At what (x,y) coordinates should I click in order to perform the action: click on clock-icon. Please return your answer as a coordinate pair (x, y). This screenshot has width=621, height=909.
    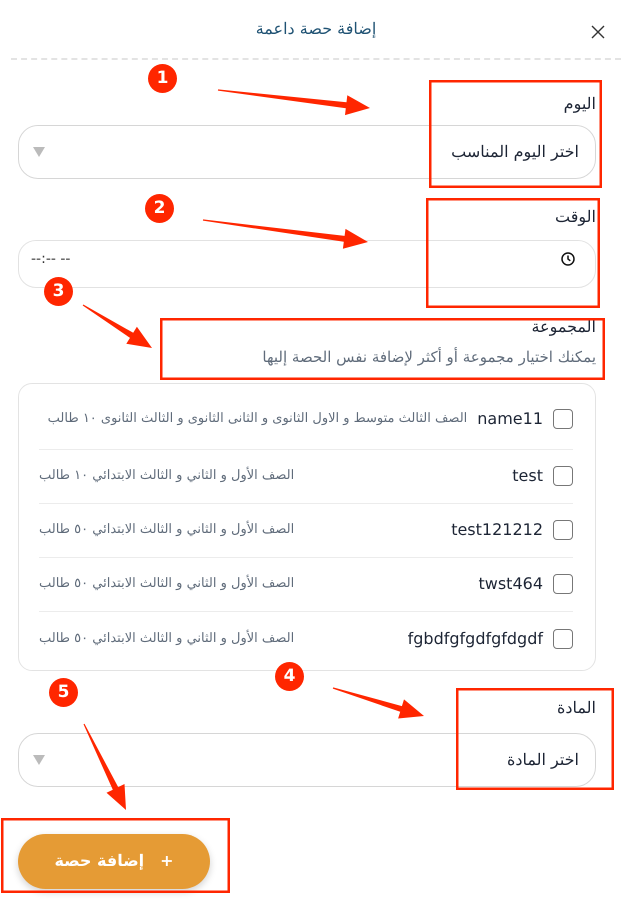
    Looking at the image, I should click on (568, 259).